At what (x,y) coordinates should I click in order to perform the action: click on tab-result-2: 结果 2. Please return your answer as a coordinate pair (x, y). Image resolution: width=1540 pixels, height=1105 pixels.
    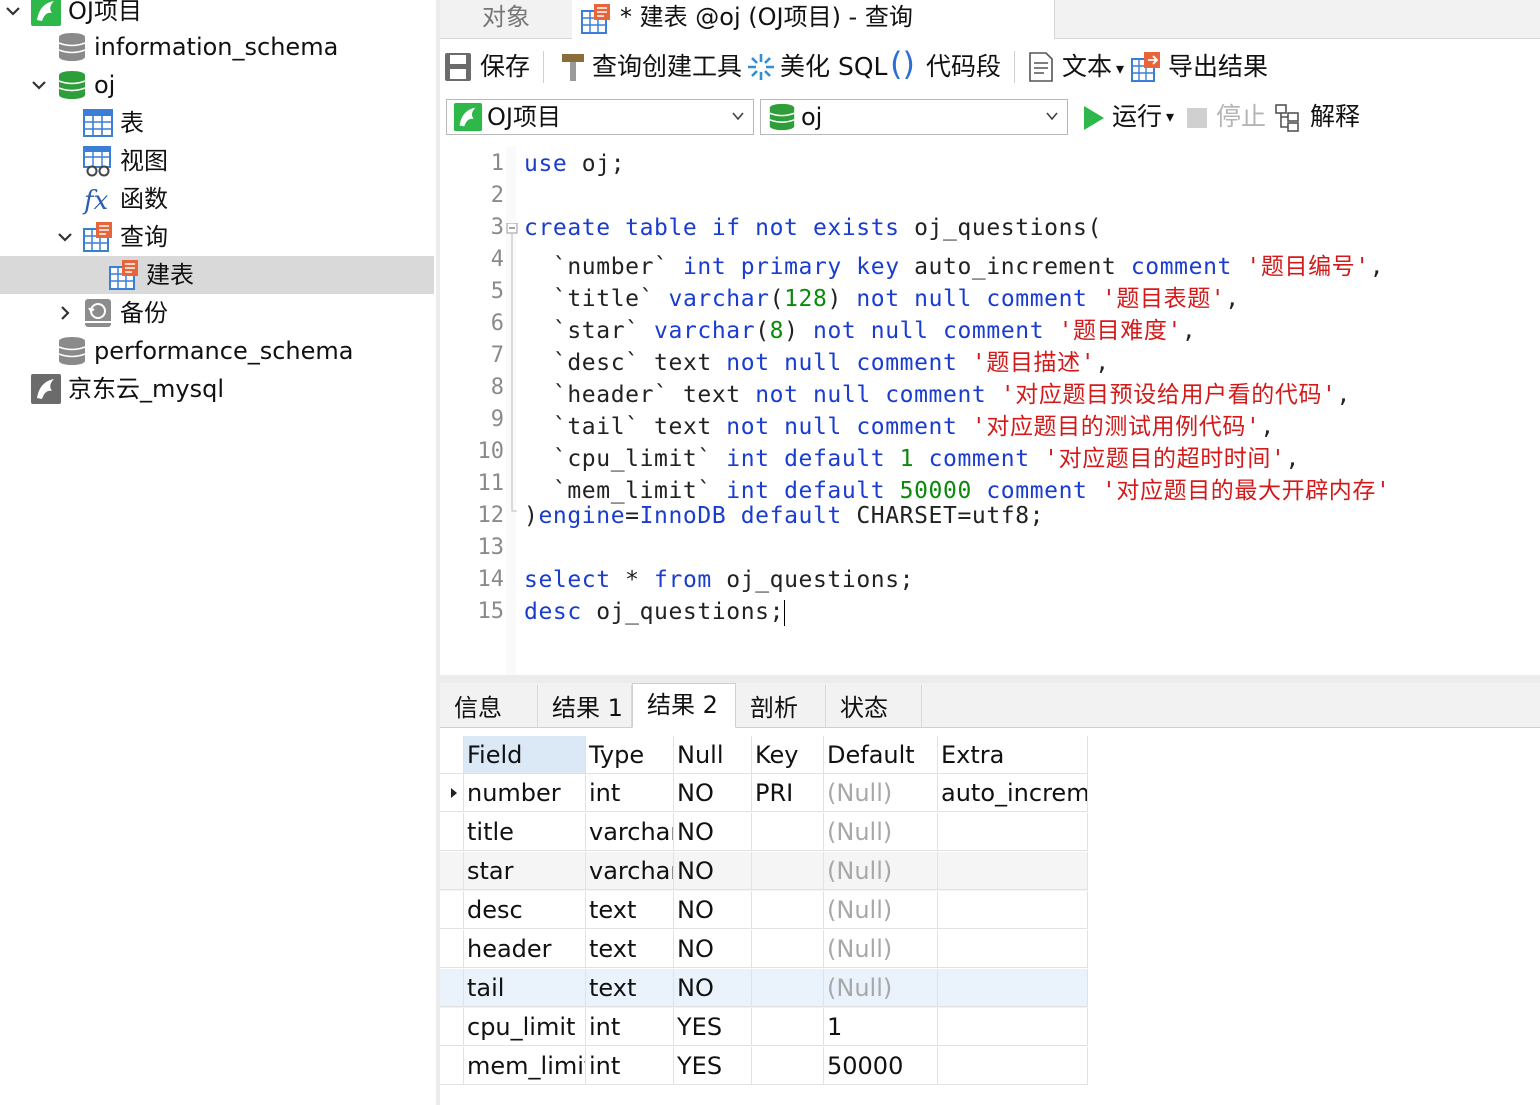
    Looking at the image, I should click on (684, 705).